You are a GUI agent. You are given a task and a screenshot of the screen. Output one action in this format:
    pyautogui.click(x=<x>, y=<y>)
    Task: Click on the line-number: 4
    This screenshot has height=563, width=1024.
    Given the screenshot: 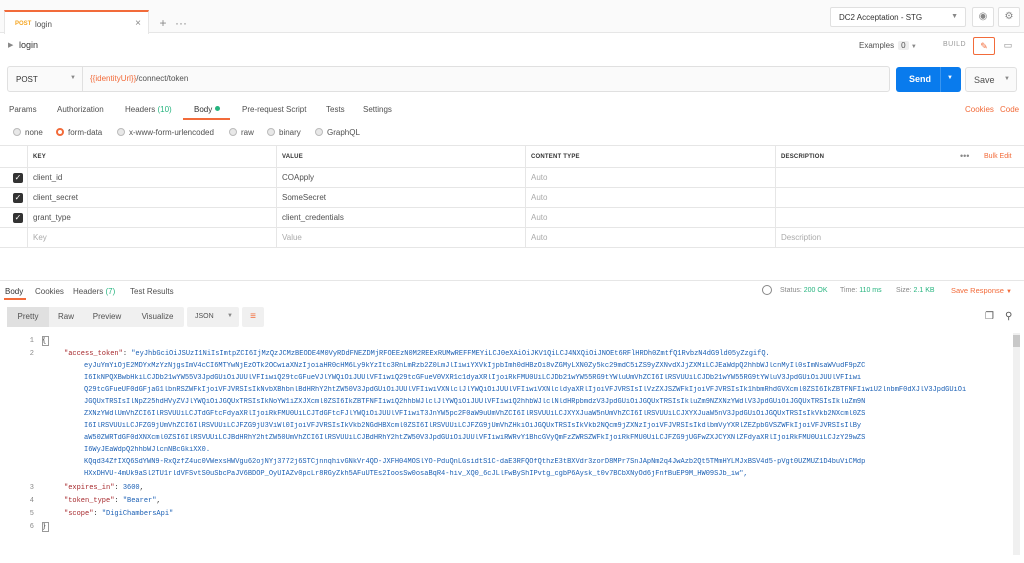 What is the action you would take?
    pyautogui.click(x=31, y=501)
    